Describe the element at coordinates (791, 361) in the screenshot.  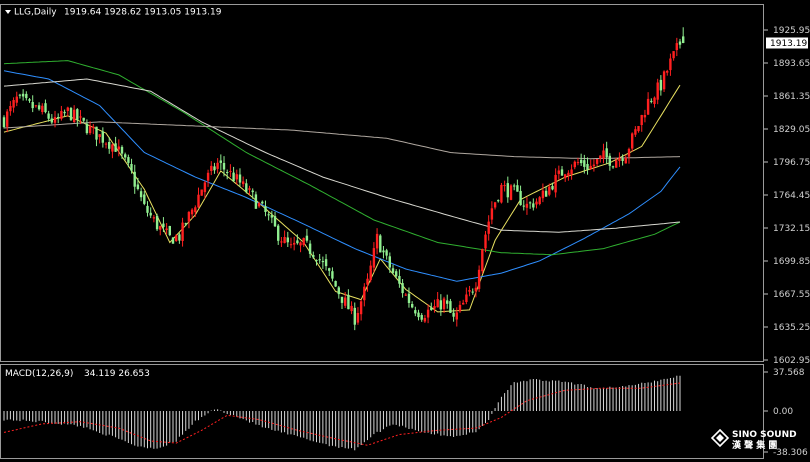
I see `price-tick-label: 1602.95` at that location.